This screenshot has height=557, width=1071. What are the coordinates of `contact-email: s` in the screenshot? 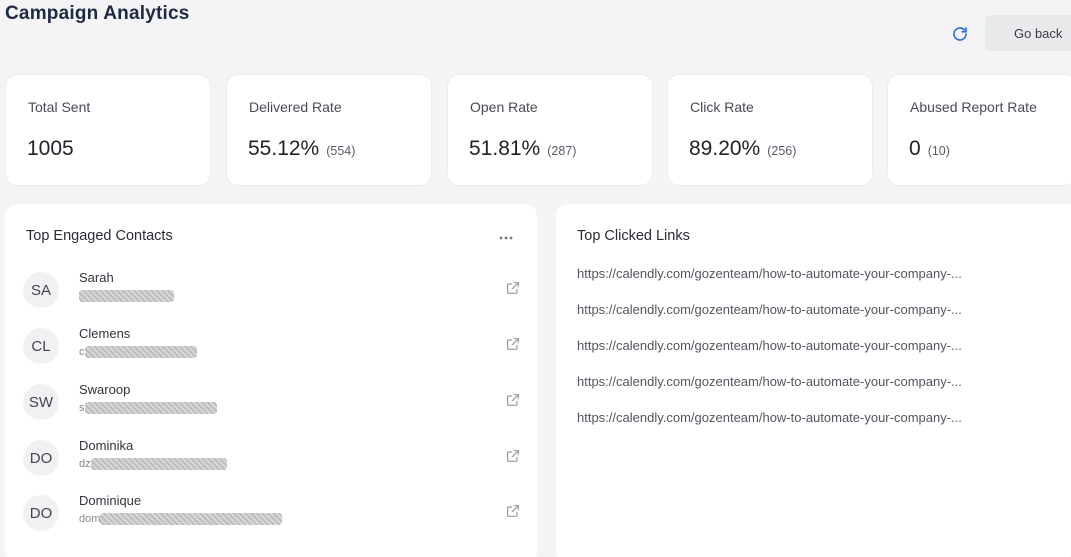 It's located at (148, 408).